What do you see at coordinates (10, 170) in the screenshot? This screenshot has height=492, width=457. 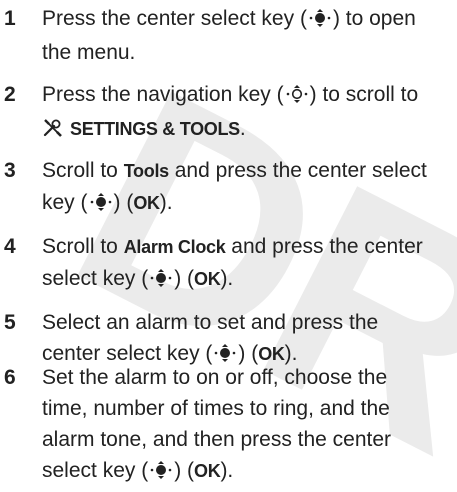 I see `step-number: 3` at bounding box center [10, 170].